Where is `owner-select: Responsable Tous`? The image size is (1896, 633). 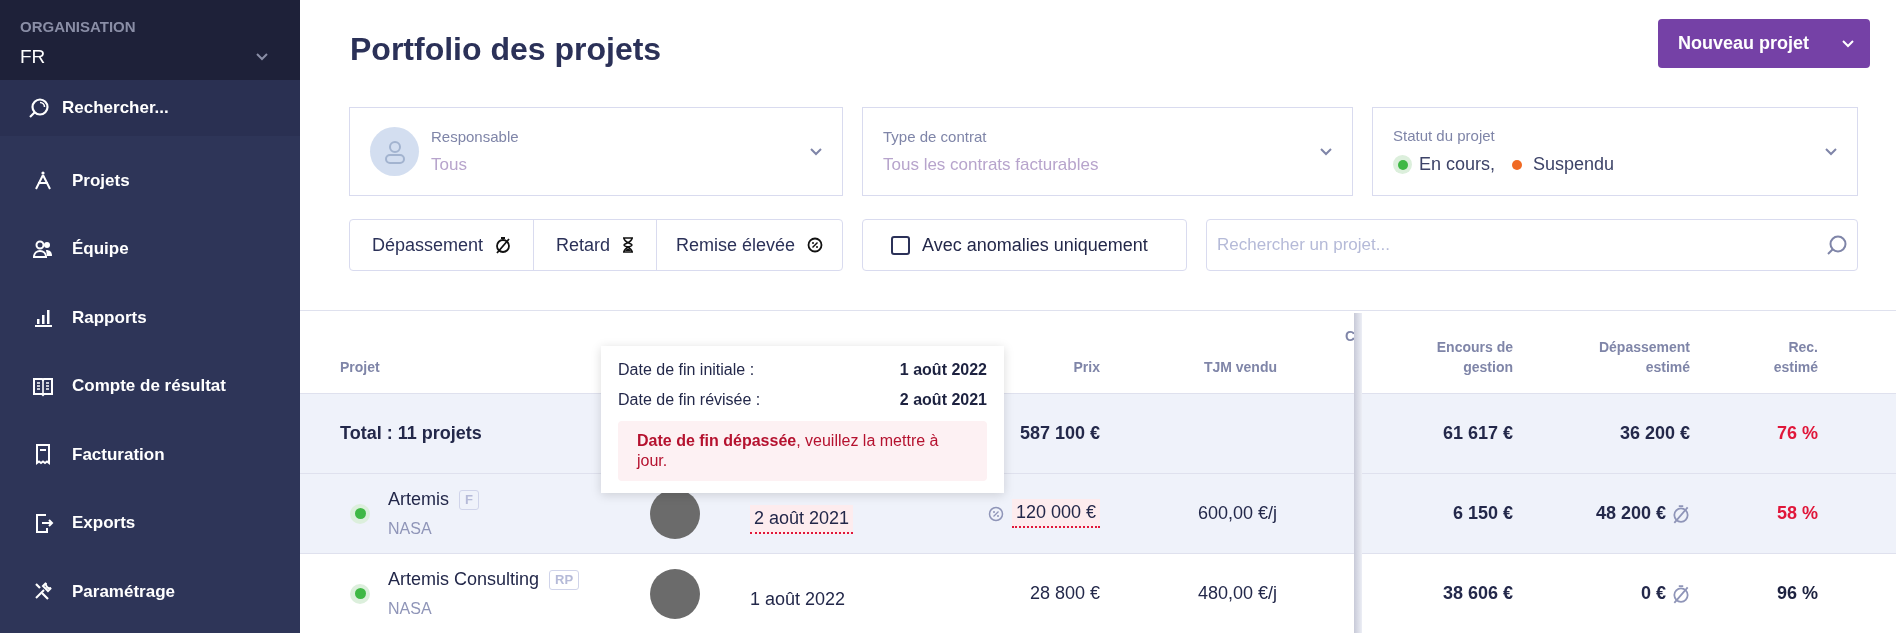
owner-select: Responsable Tous is located at coordinates (596, 151).